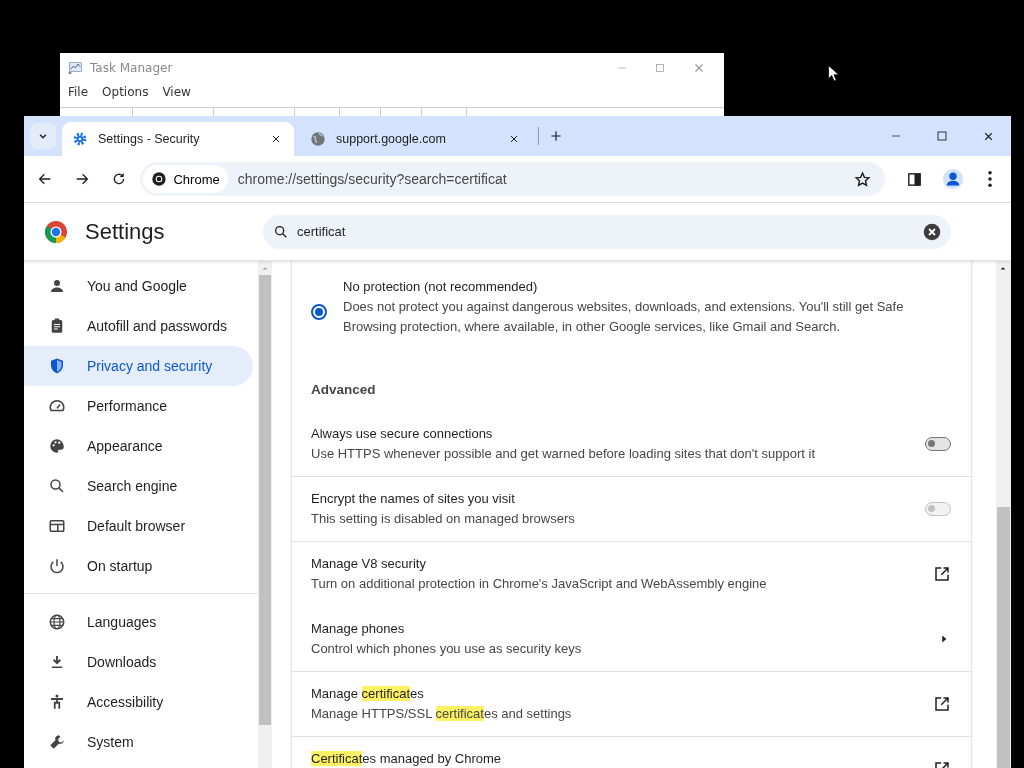  Describe the element at coordinates (989, 179) in the screenshot. I see `kebab-menu-icon` at that location.